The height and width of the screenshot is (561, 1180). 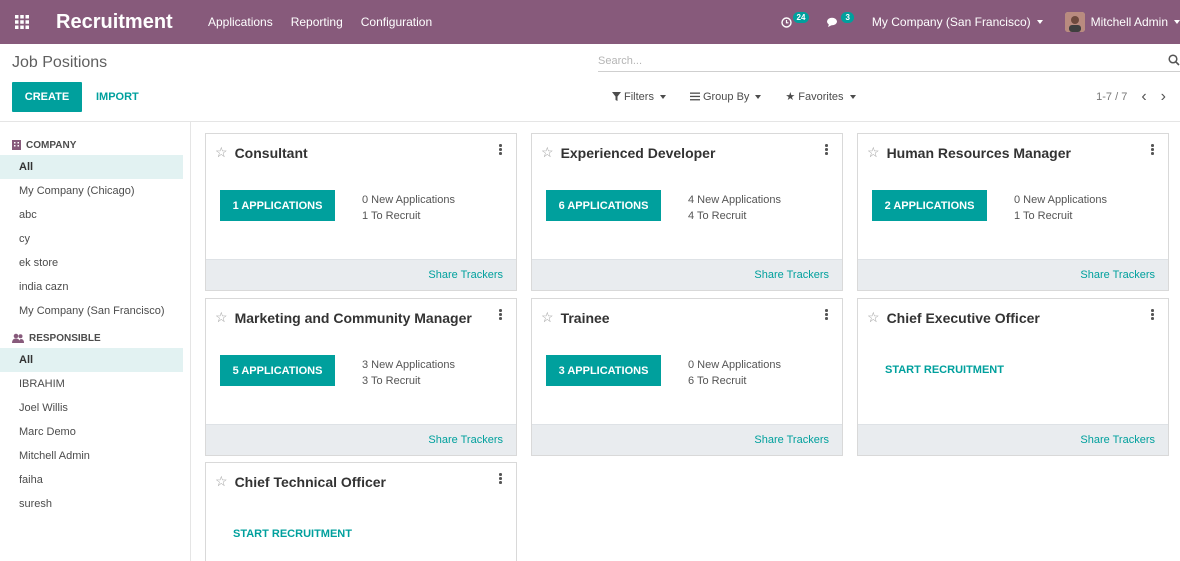 I want to click on company-filter-chicago: My Company (Chicago), so click(x=91, y=191).